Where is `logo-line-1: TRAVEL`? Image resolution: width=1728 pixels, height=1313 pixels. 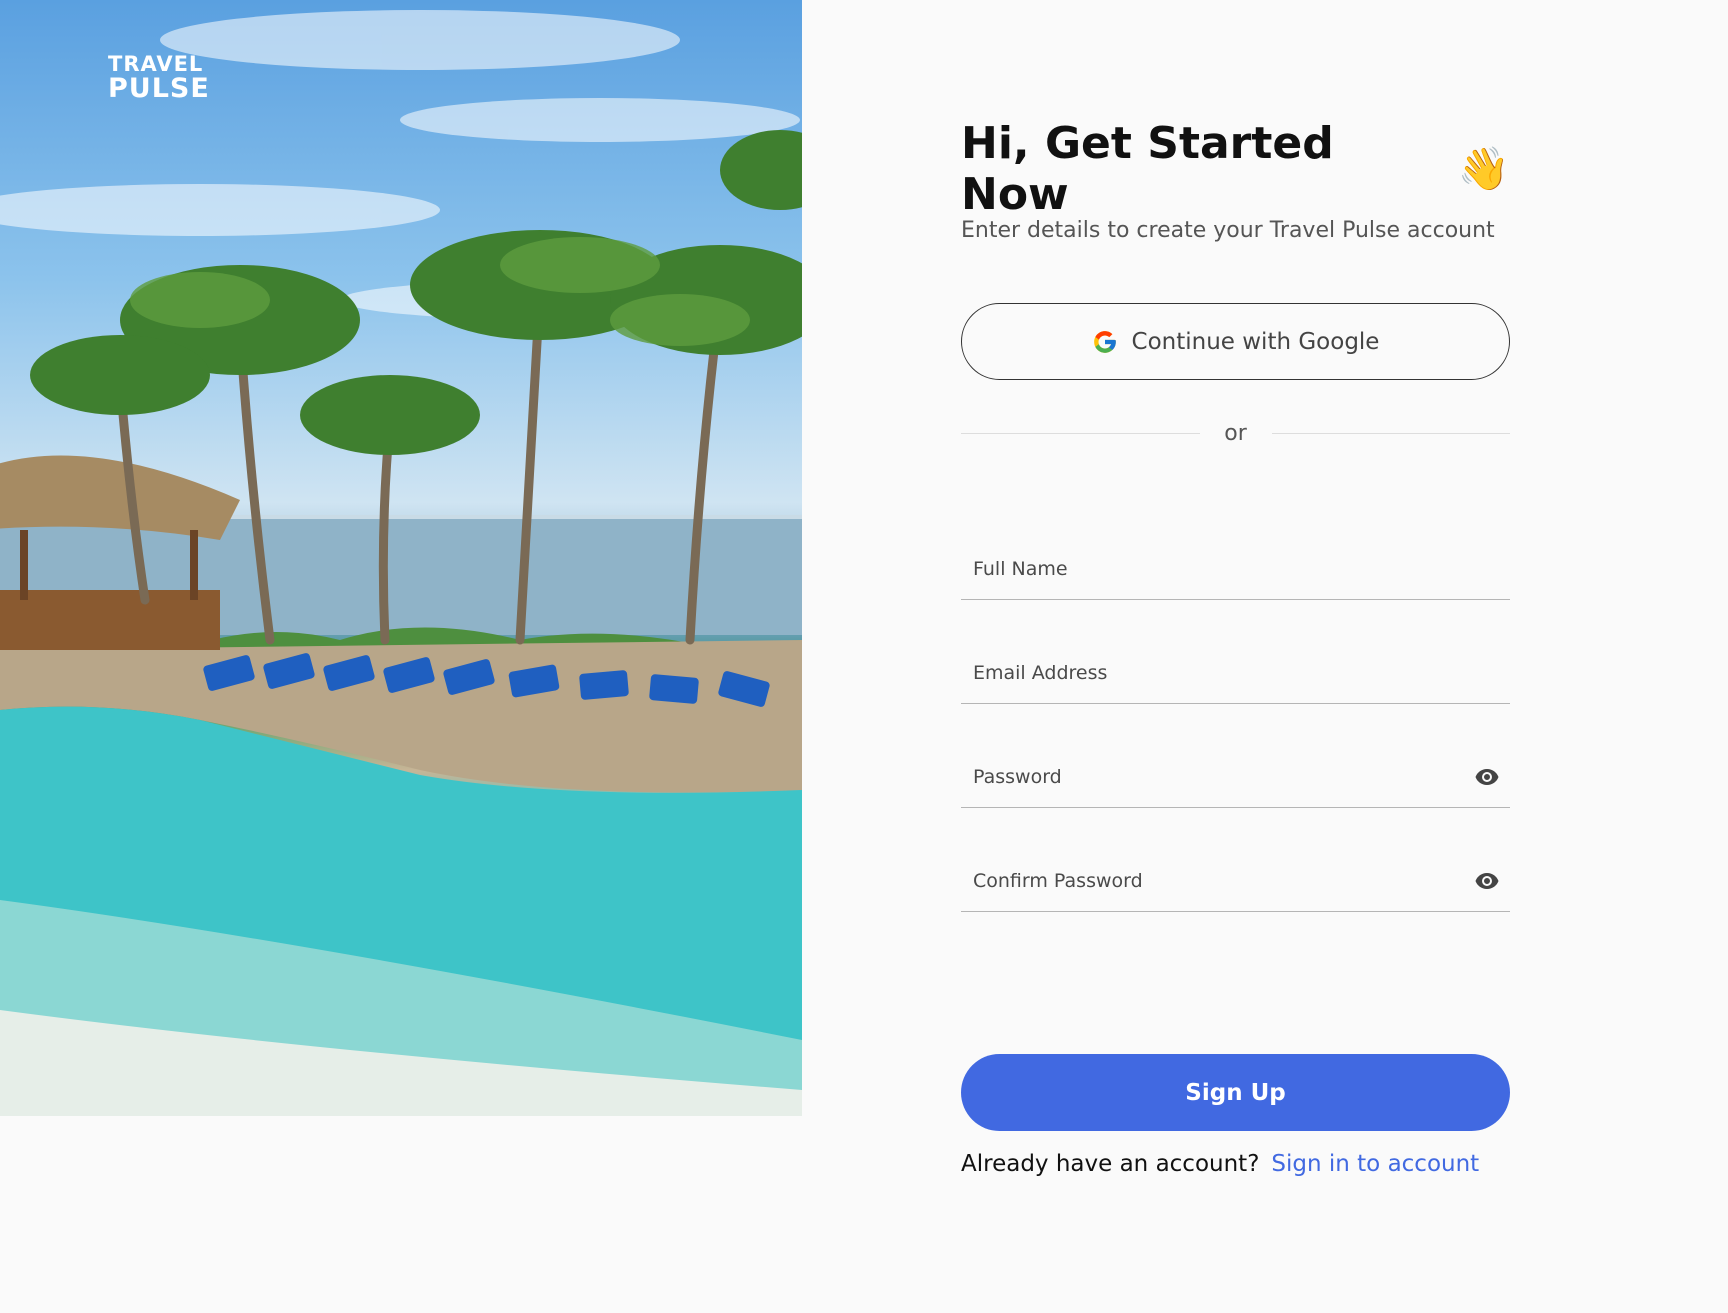
logo-line-1: TRAVEL is located at coordinates (156, 64).